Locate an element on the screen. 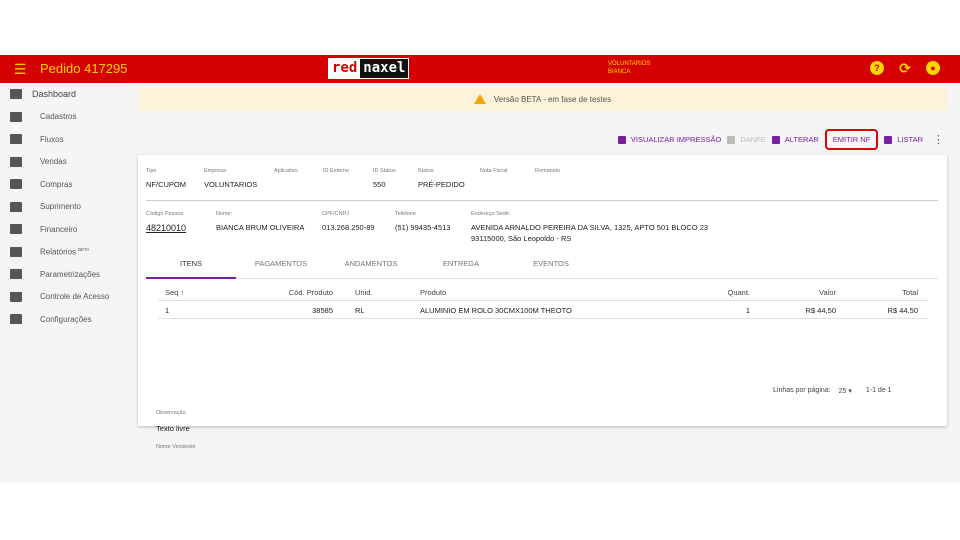  rows-per-page-select: 25 ▾ is located at coordinates (845, 391).